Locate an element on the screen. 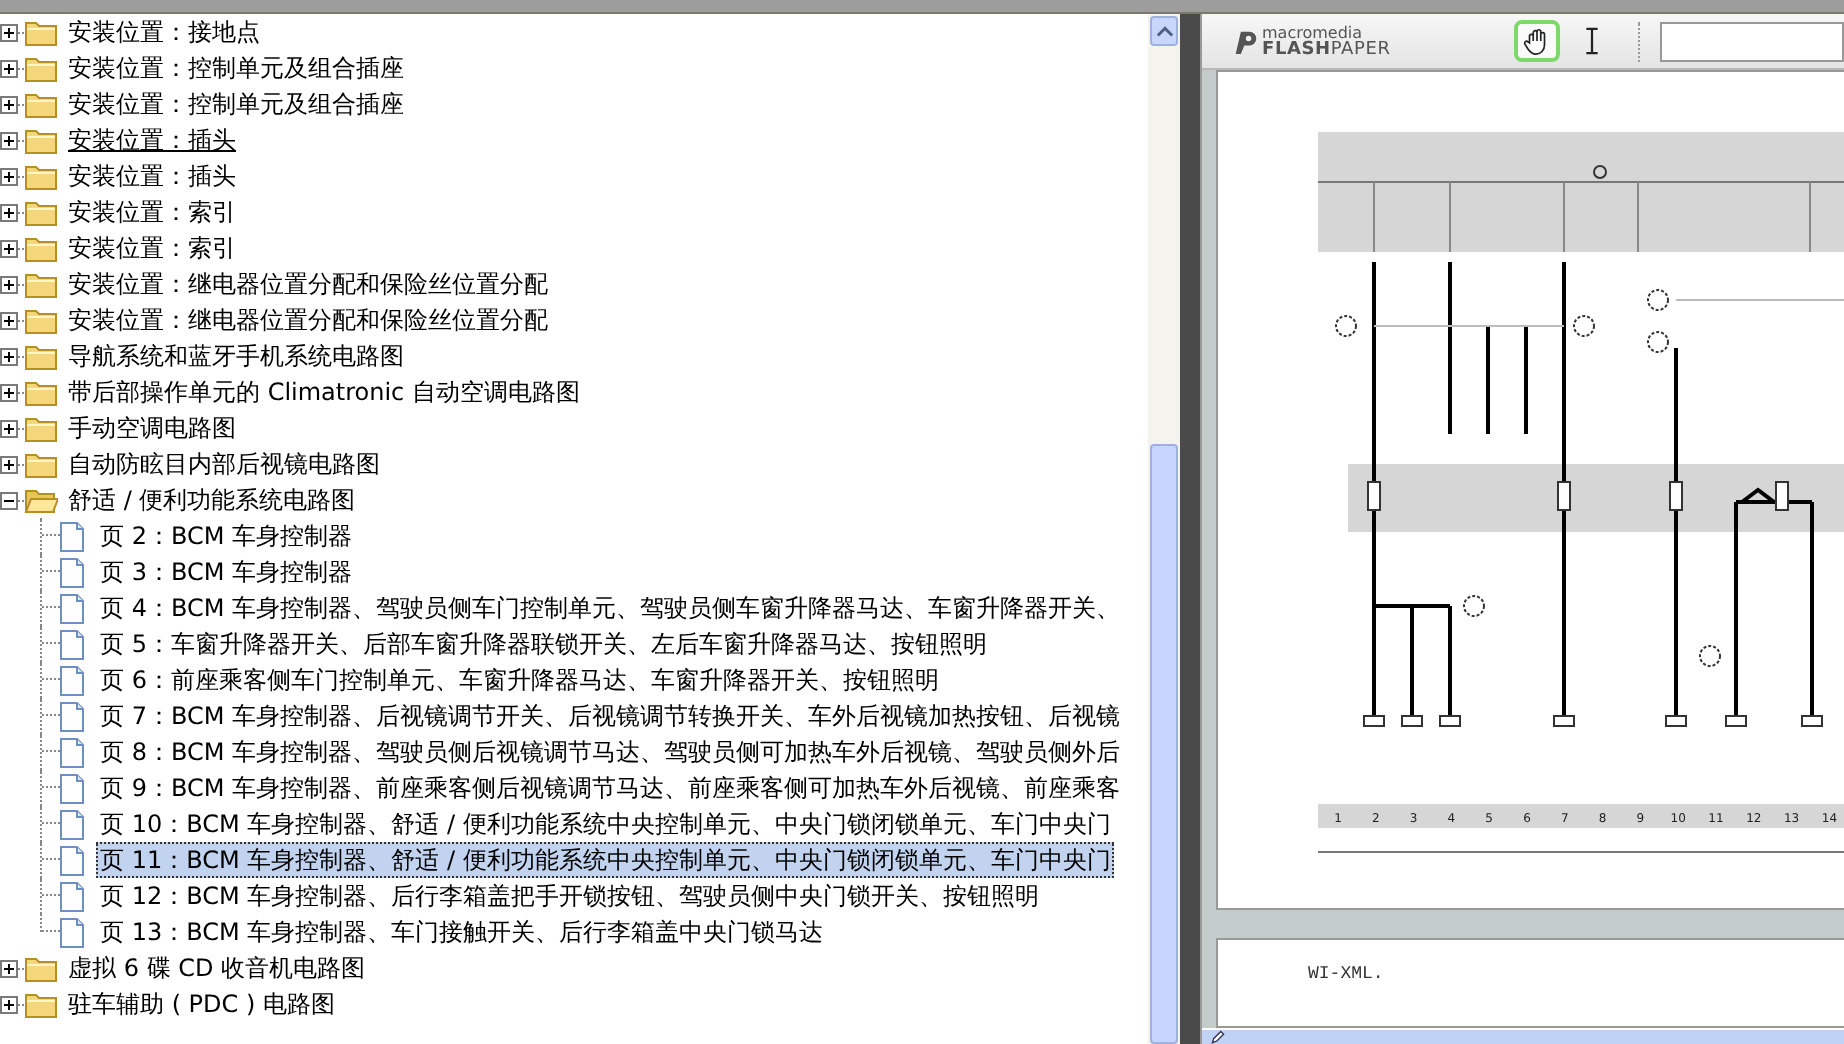  tree-item: 虚拟 6 碟 CD 收音机电路图 is located at coordinates (217, 968).